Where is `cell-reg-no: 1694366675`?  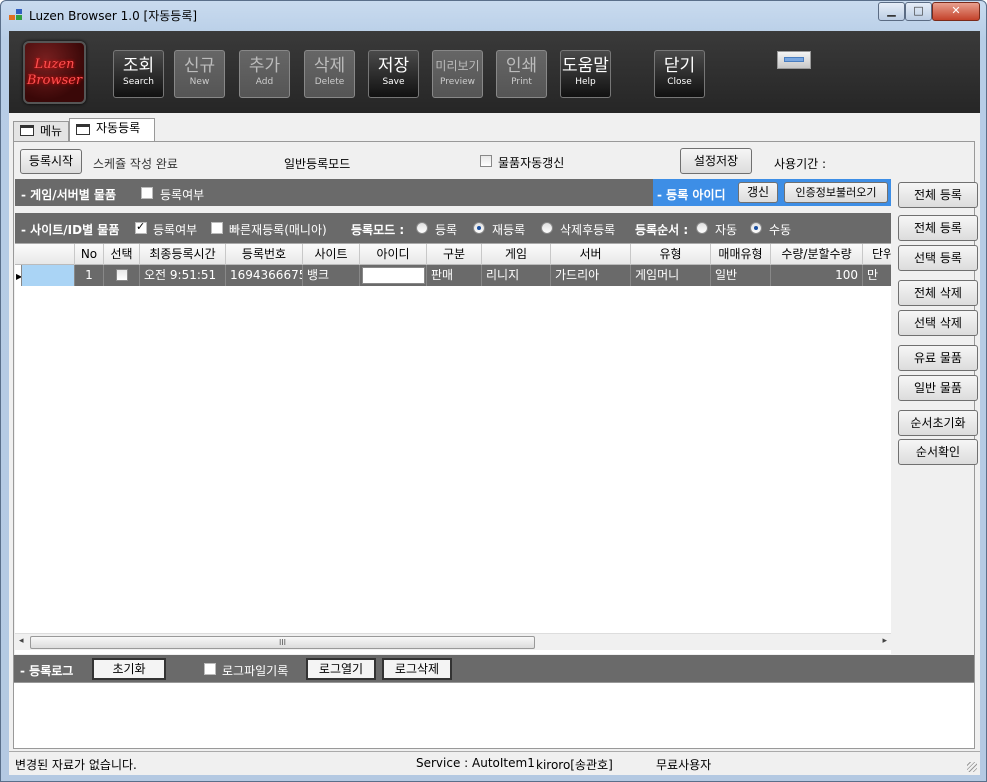 cell-reg-no: 1694366675 is located at coordinates (264, 275).